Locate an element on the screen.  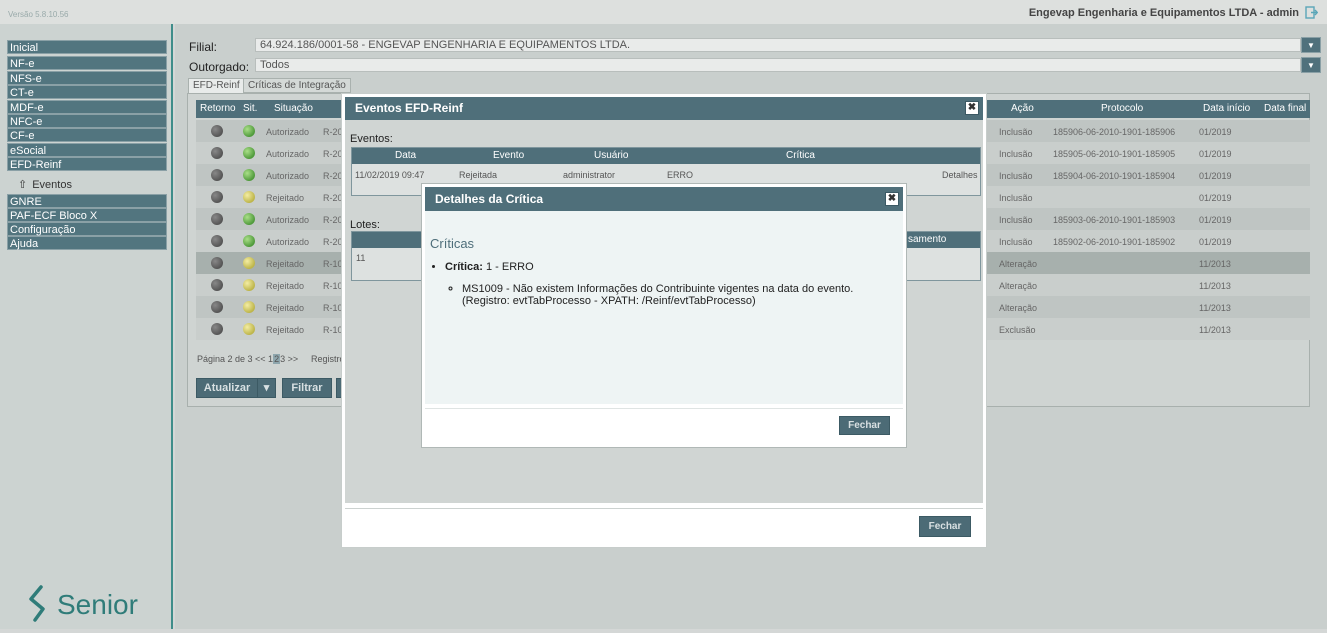
logout-icon is located at coordinates (1311, 12).